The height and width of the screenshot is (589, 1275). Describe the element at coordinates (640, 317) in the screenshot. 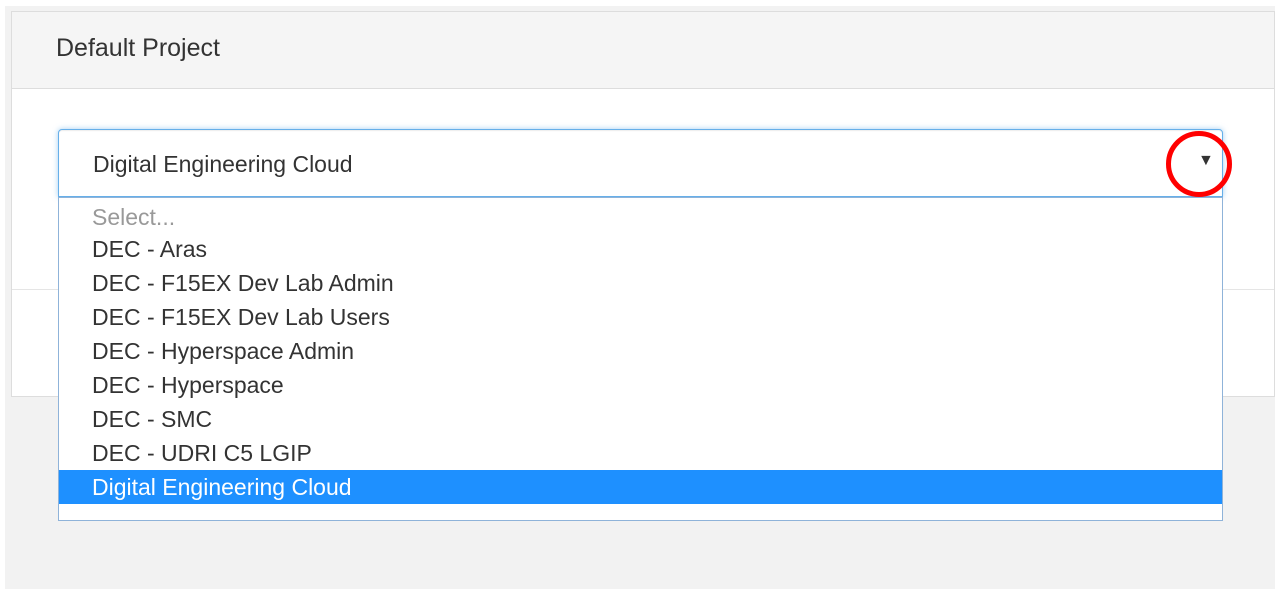

I see `option-dec-f15ex-dev-lab-users: DEC - F15EX Dev Lab Users` at that location.